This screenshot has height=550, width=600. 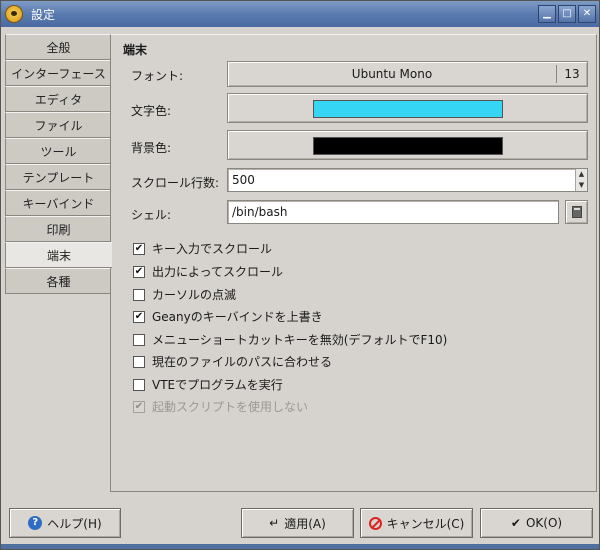 I want to click on option-label: メニューショートカットキーを無効(デフォルトでF10), so click(x=300, y=340).